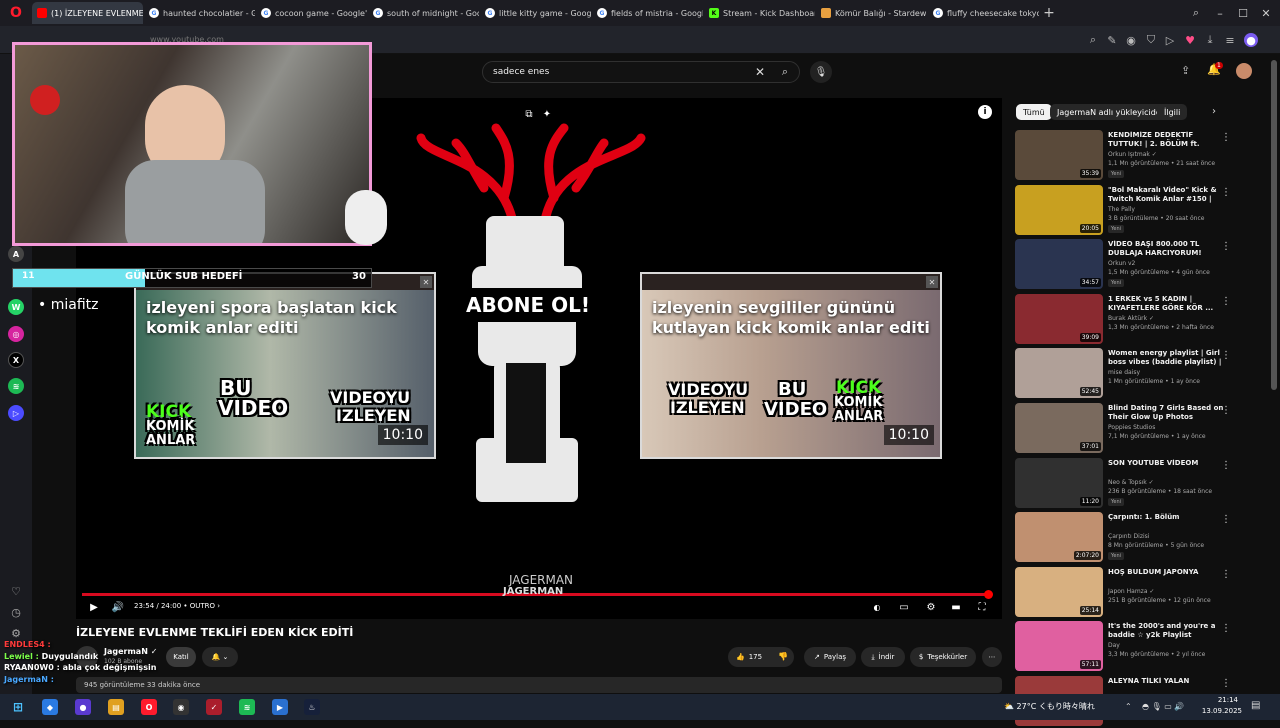 This screenshot has width=1280, height=728. What do you see at coordinates (83, 707) in the screenshot?
I see `app-icon: ●` at bounding box center [83, 707].